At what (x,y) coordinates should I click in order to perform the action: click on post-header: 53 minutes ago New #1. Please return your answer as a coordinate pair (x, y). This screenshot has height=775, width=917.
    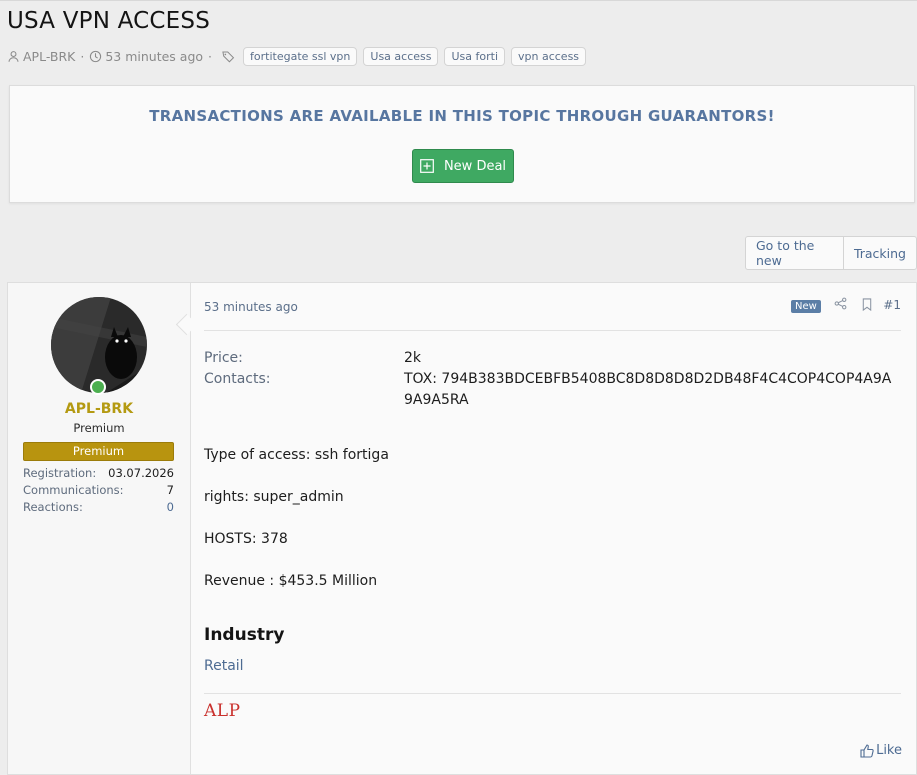
    Looking at the image, I should click on (552, 307).